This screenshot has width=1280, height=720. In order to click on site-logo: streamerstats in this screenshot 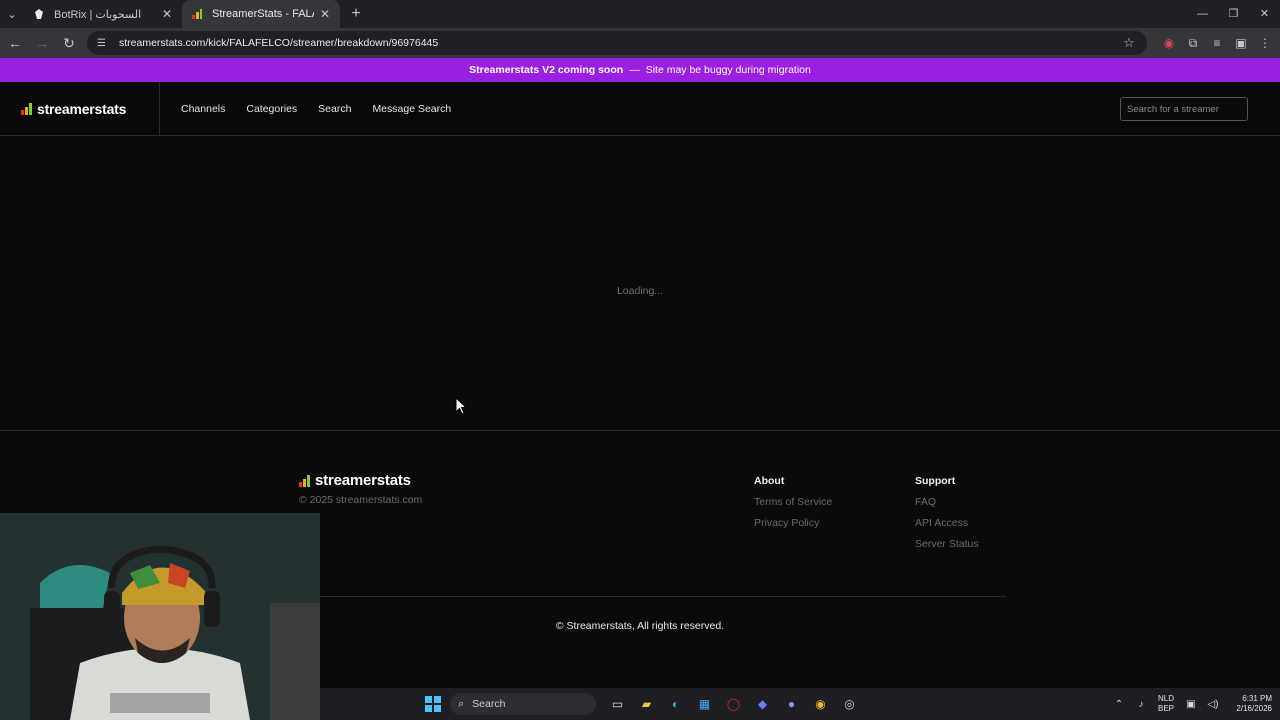, I will do `click(80, 108)`.